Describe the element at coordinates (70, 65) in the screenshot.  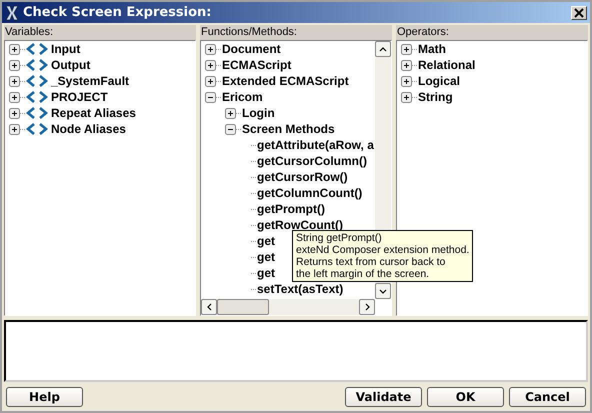
I see `tree-item: Output` at that location.